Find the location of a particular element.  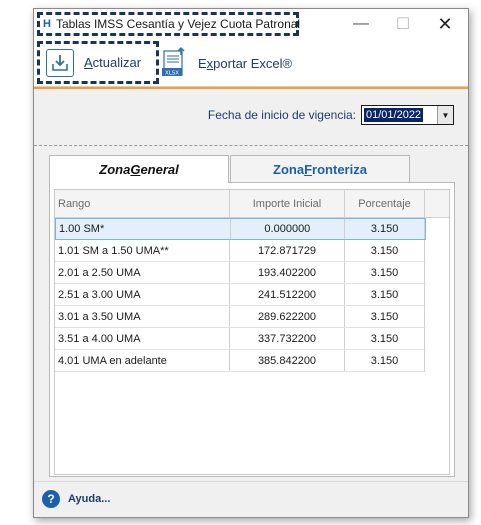

chevron-down-icon: ▼ is located at coordinates (445, 115).